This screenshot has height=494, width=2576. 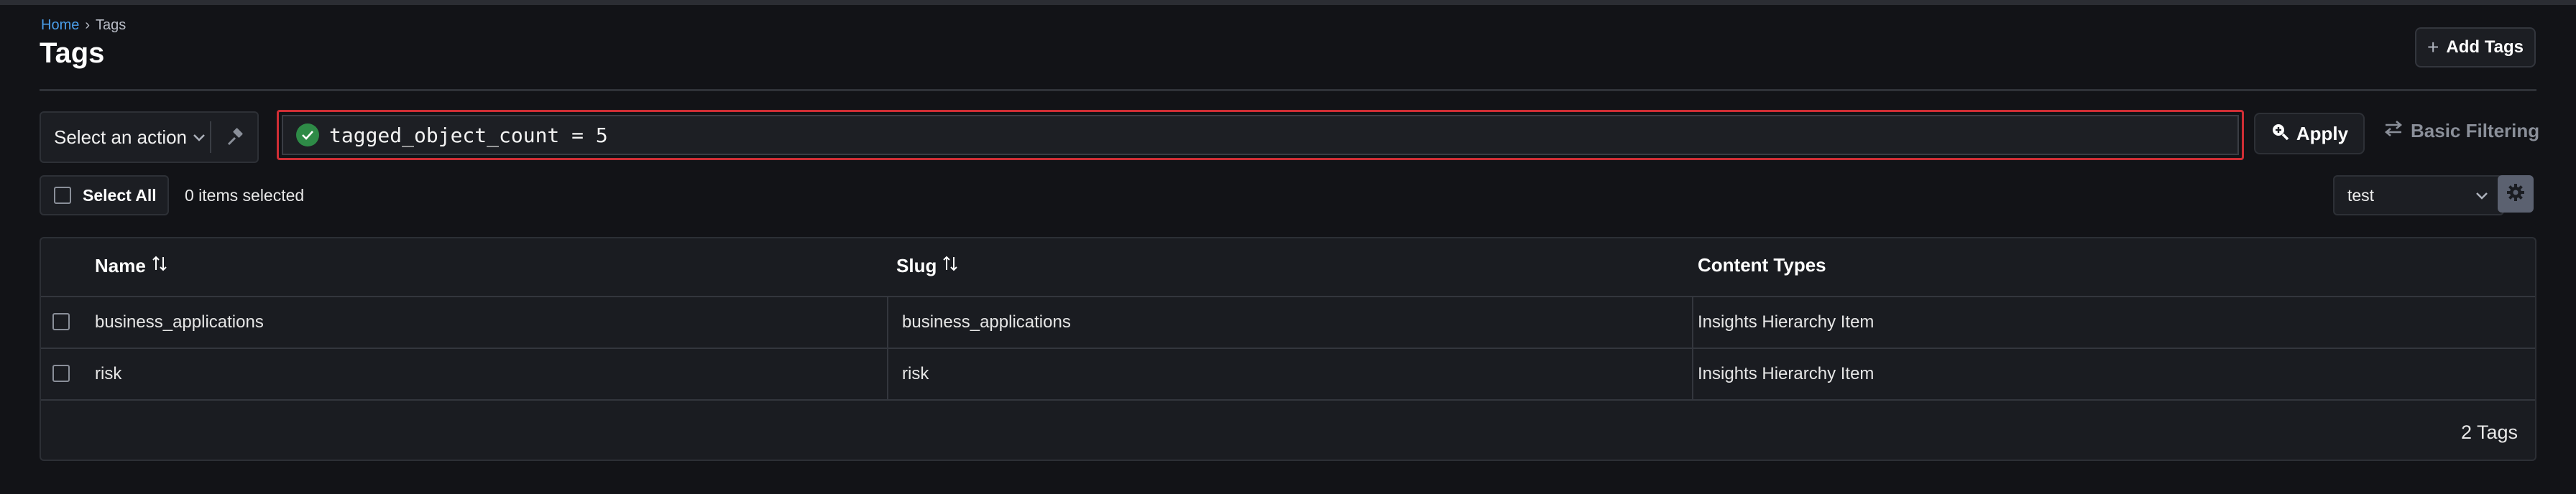 What do you see at coordinates (2361, 195) in the screenshot?
I see `view-select-value: test` at bounding box center [2361, 195].